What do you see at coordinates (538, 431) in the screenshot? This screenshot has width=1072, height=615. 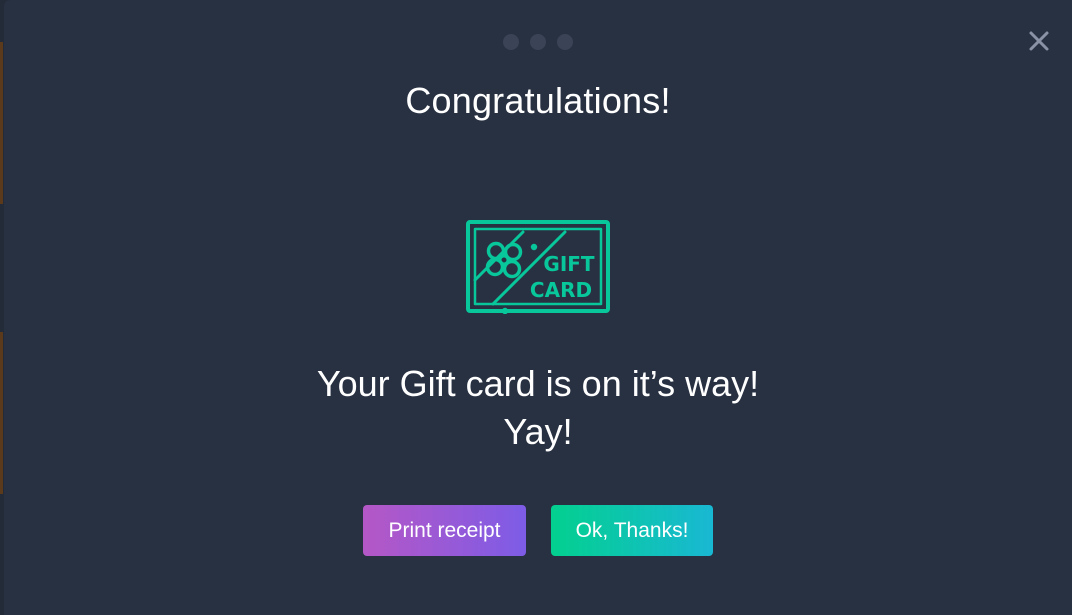 I see `confirmation-message-line2: Yay!` at bounding box center [538, 431].